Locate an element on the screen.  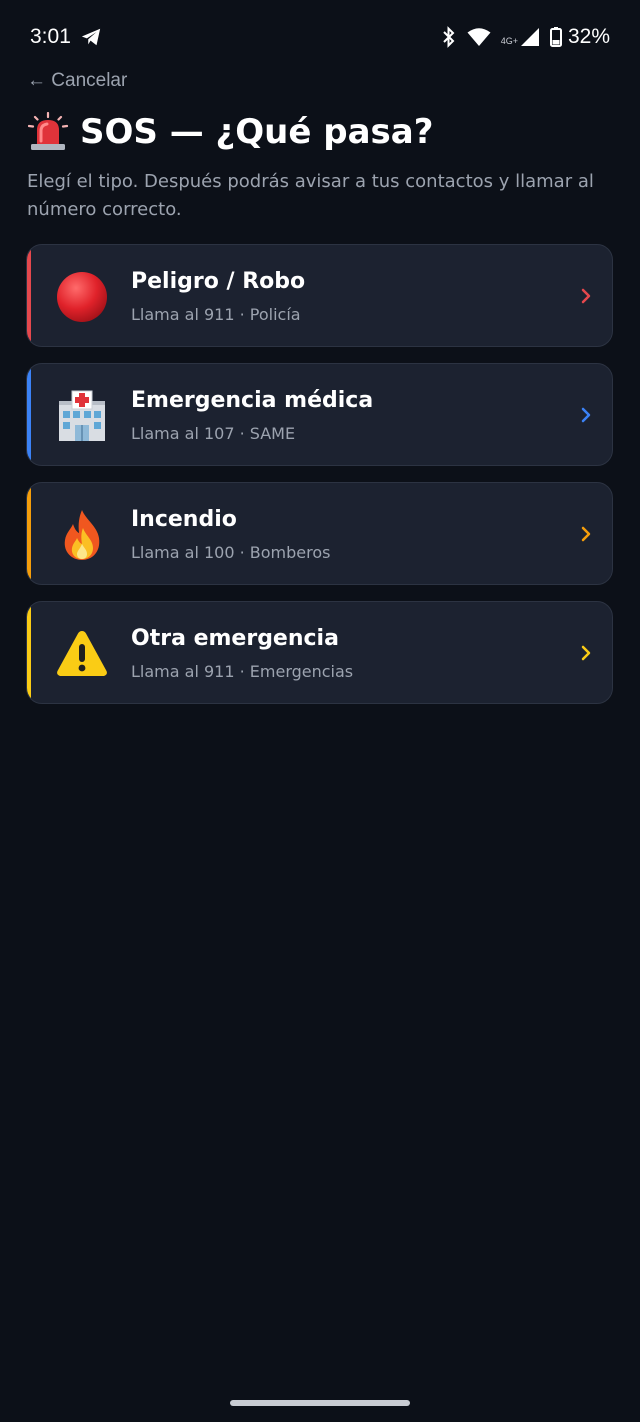
option-title: Incendio is located at coordinates (184, 519).